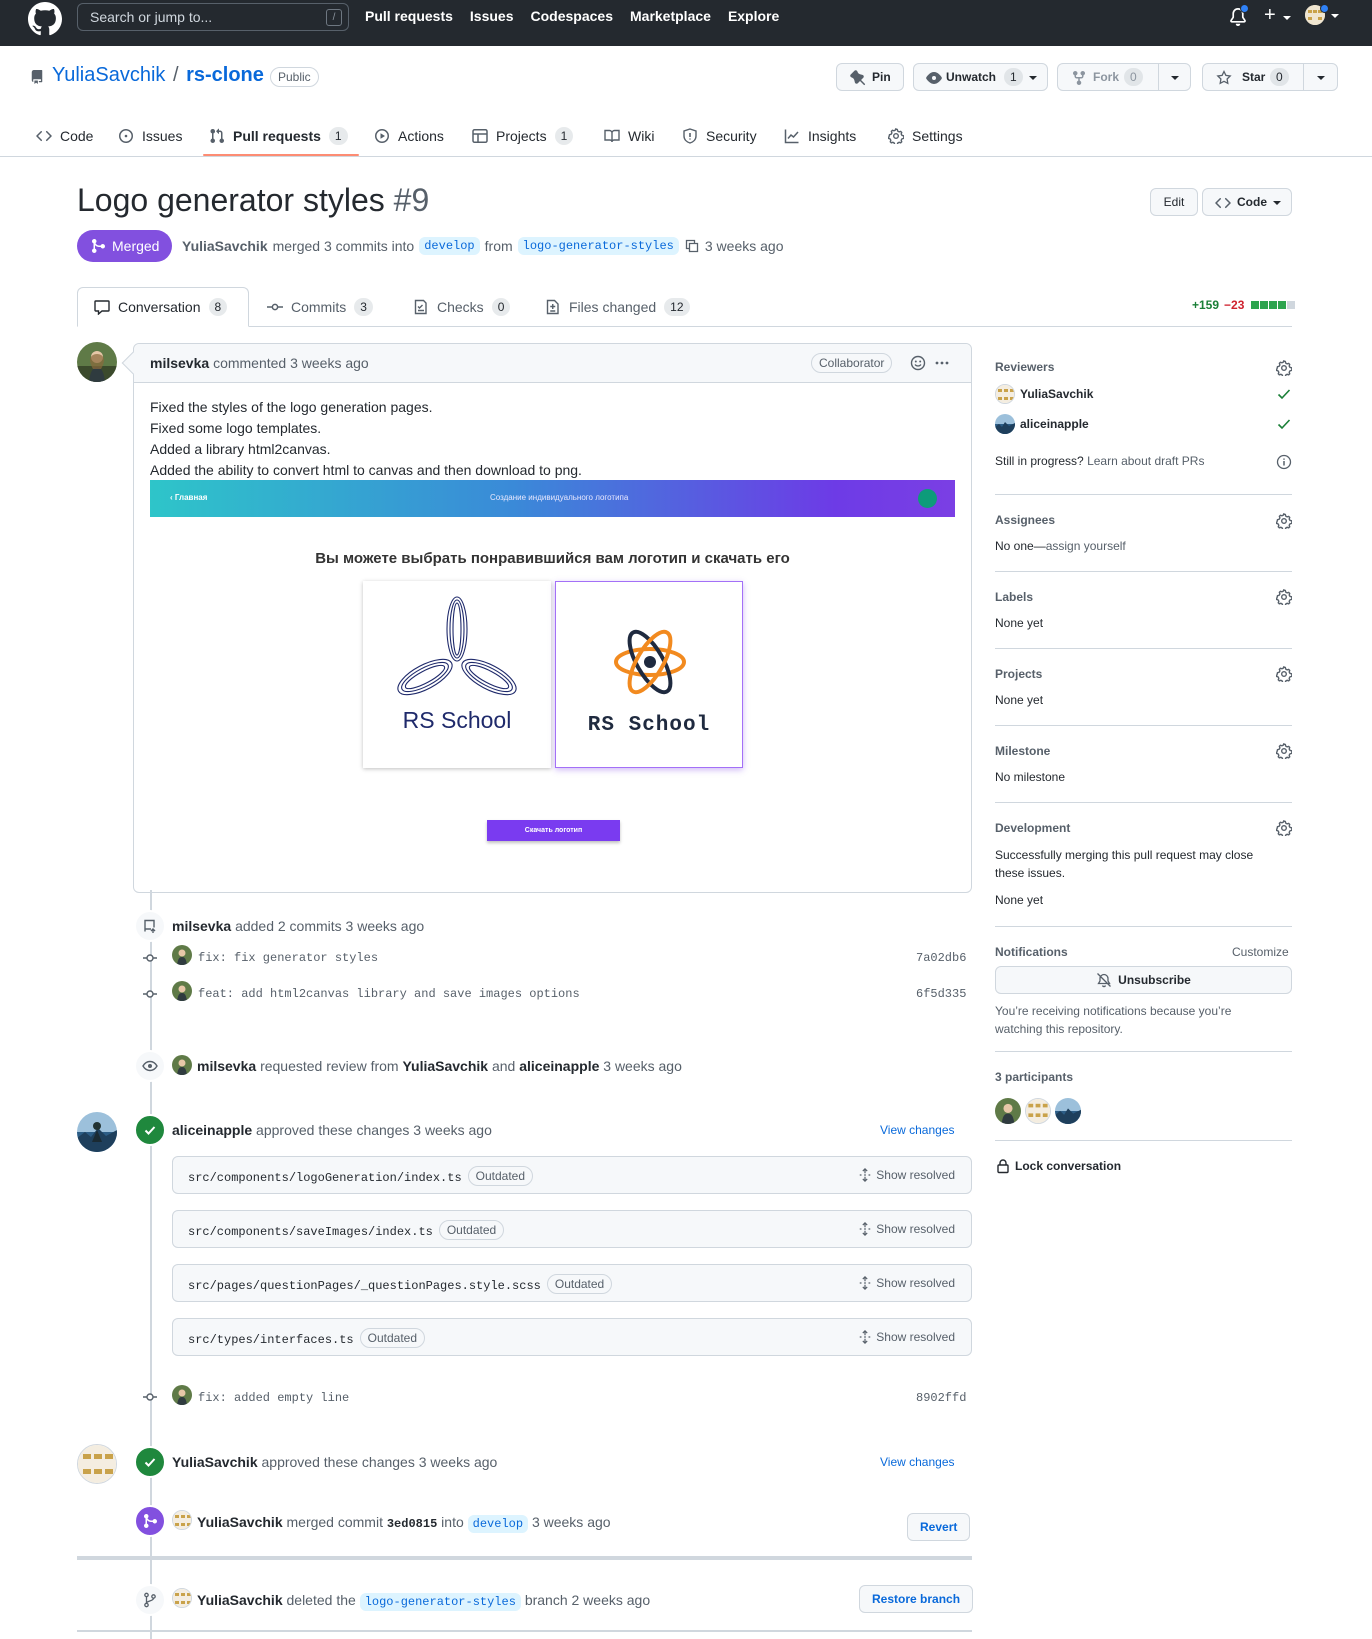 The width and height of the screenshot is (1372, 1639). I want to click on kebab-horizontal-icon, so click(942, 363).